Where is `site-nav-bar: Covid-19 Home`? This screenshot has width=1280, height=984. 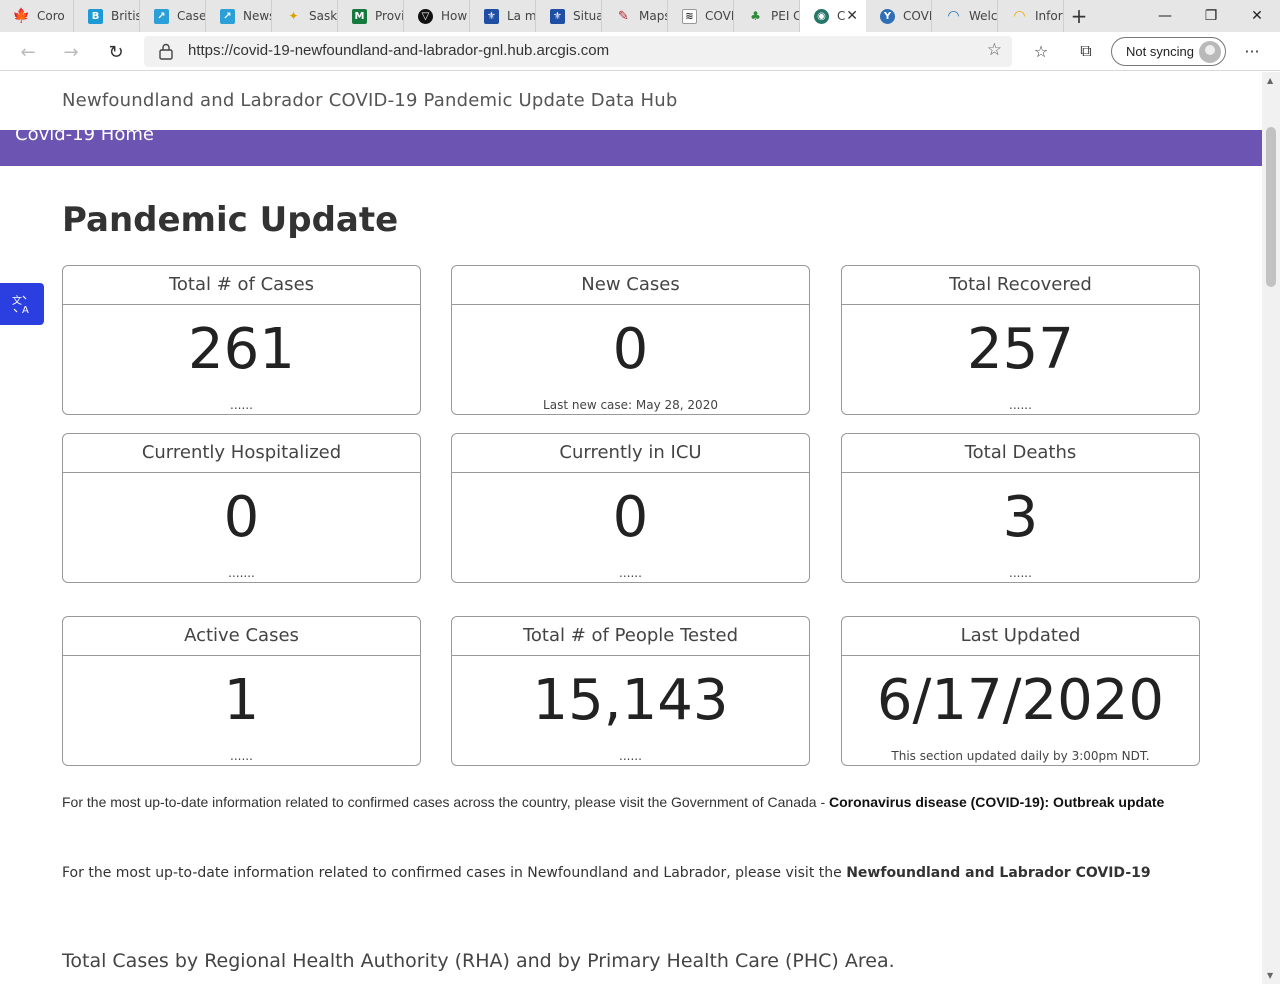 site-nav-bar: Covid-19 Home is located at coordinates (631, 148).